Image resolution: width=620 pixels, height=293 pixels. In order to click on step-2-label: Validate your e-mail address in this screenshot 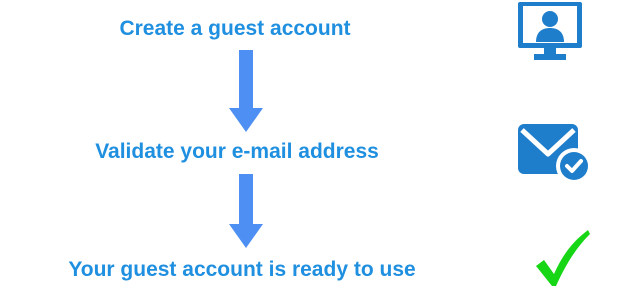, I will do `click(237, 151)`.